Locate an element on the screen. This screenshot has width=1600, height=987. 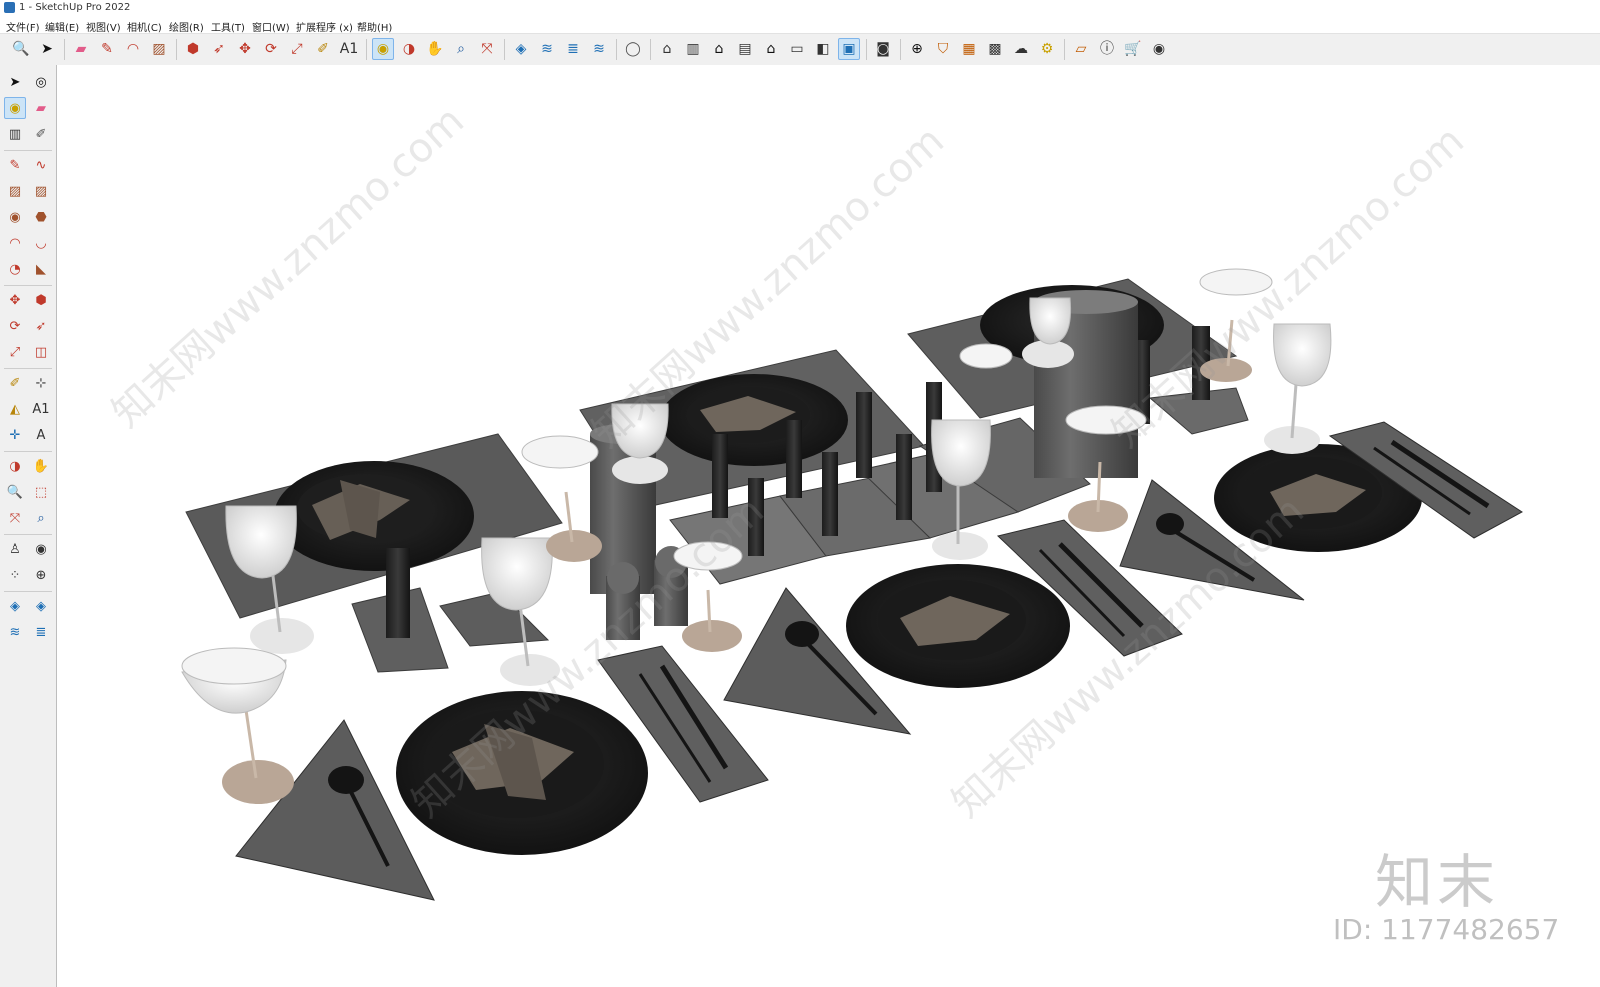
offset-icon: ◫ is located at coordinates (41, 352).